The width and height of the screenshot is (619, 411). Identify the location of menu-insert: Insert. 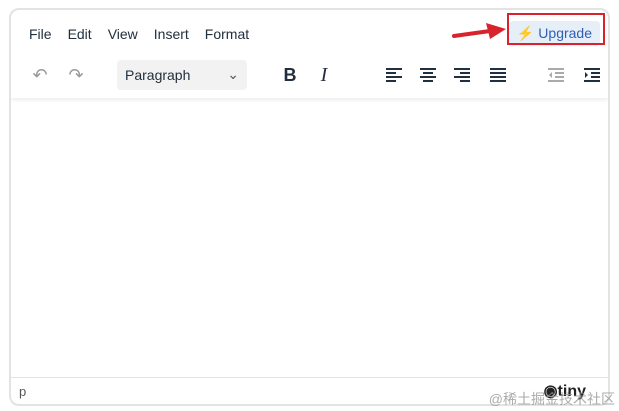
(171, 34).